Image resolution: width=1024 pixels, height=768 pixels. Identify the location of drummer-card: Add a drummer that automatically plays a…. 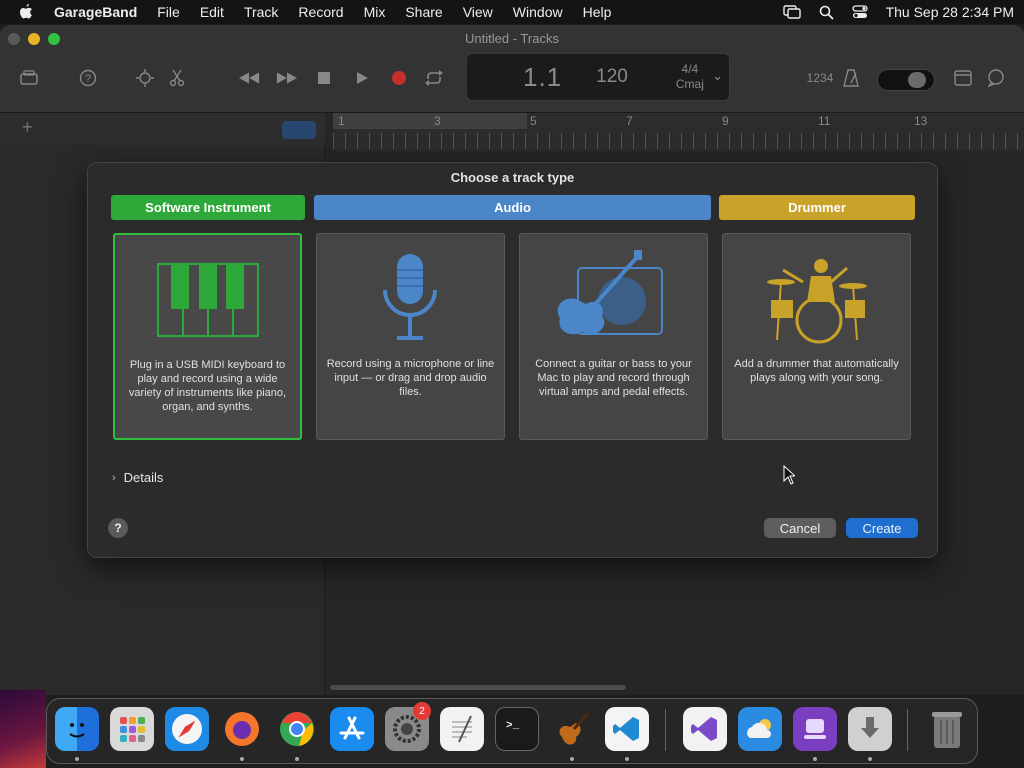
(816, 336).